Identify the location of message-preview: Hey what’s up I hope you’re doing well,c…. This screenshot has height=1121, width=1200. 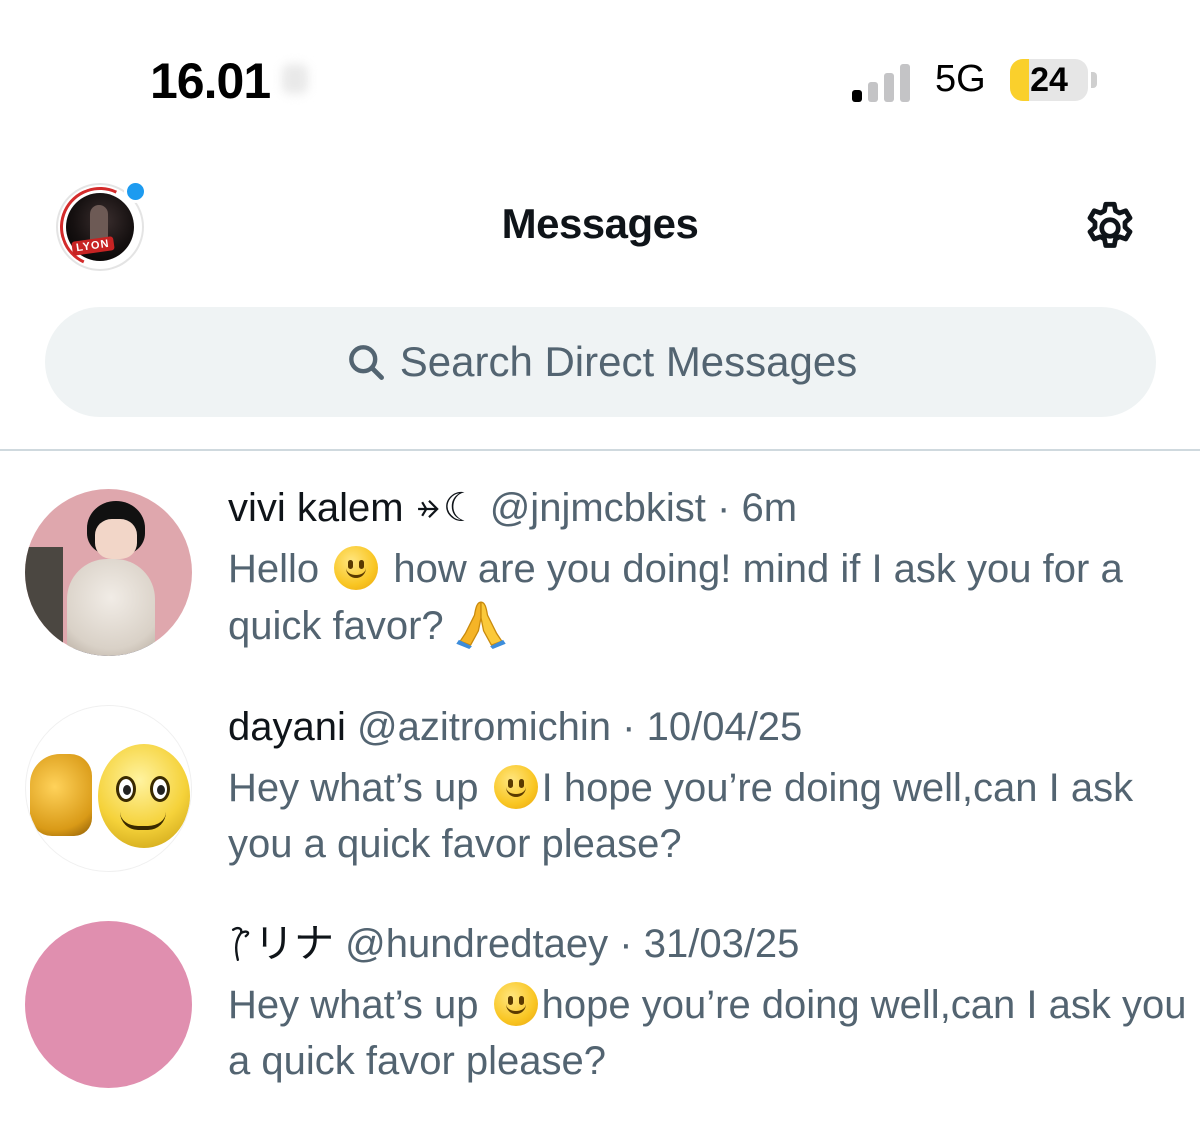
(708, 816).